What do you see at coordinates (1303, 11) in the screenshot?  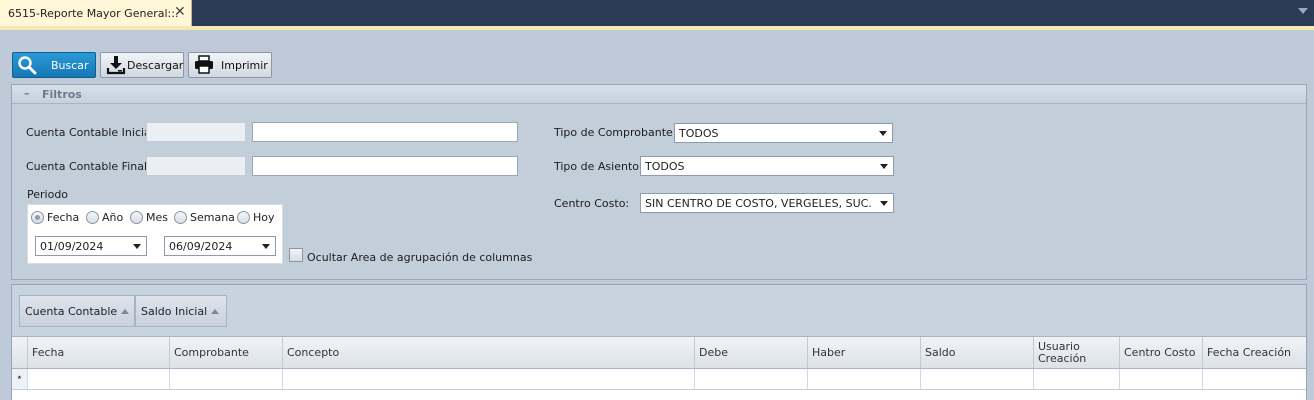 I see `tab-menu-chevron-icon` at bounding box center [1303, 11].